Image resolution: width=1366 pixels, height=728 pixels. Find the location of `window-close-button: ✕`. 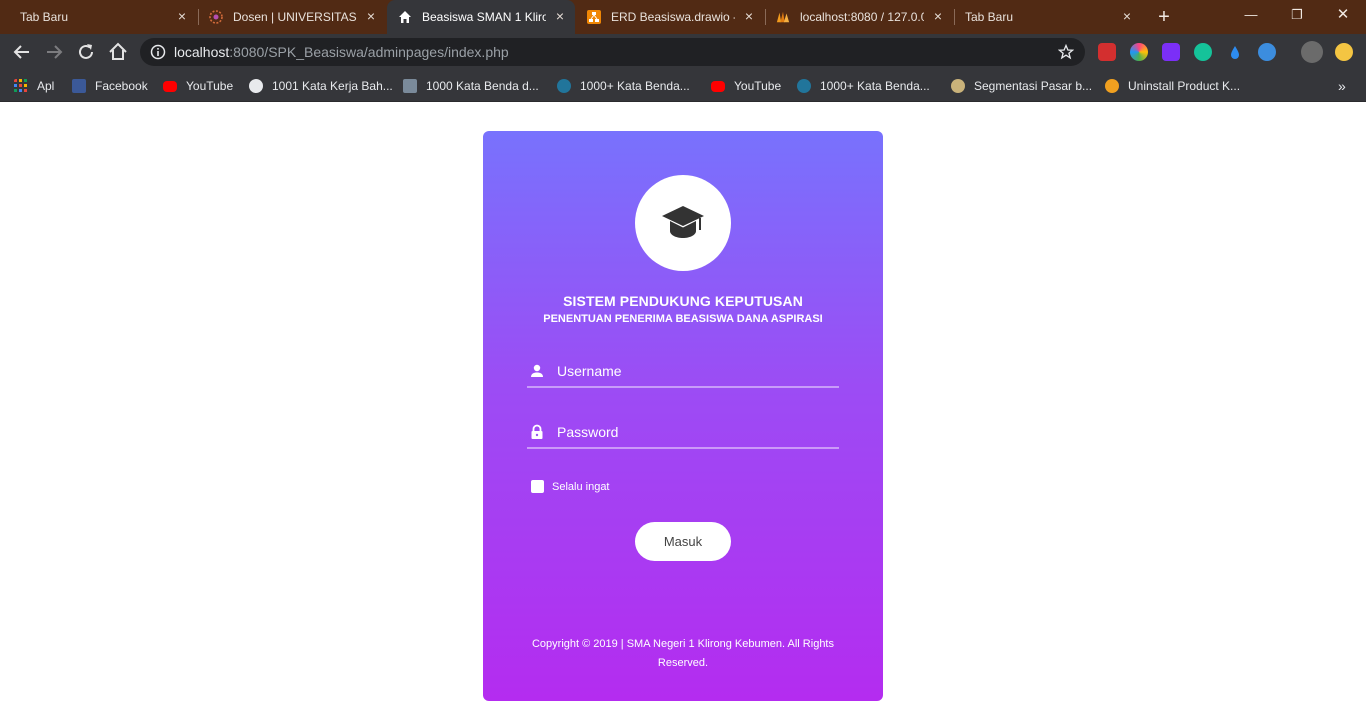

window-close-button: ✕ is located at coordinates (1343, 17).